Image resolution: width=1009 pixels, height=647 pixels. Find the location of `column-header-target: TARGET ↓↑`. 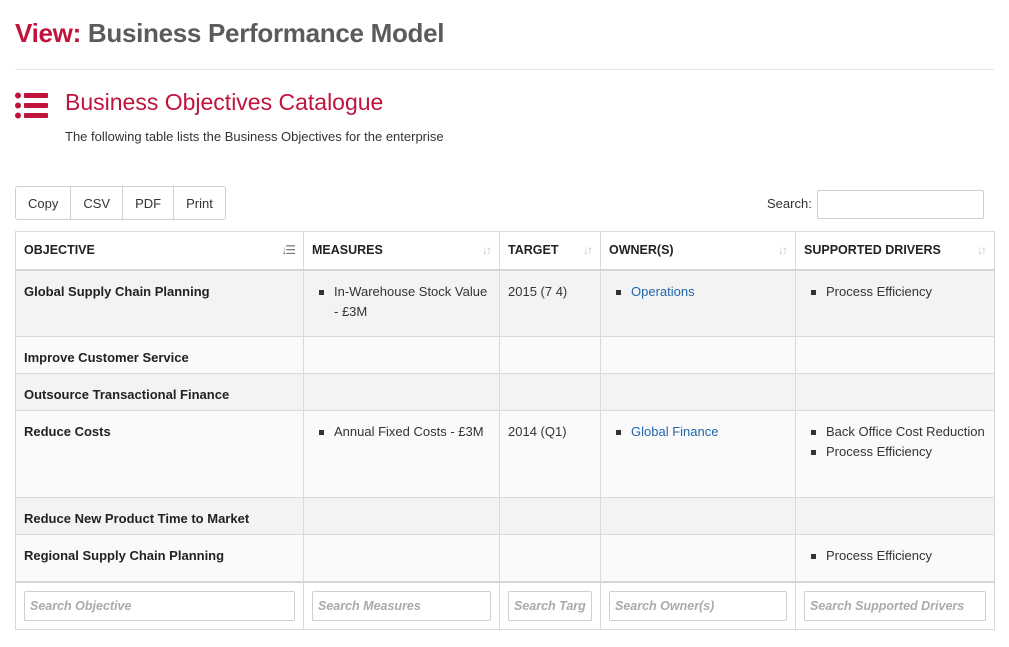

column-header-target: TARGET ↓↑ is located at coordinates (550, 251).